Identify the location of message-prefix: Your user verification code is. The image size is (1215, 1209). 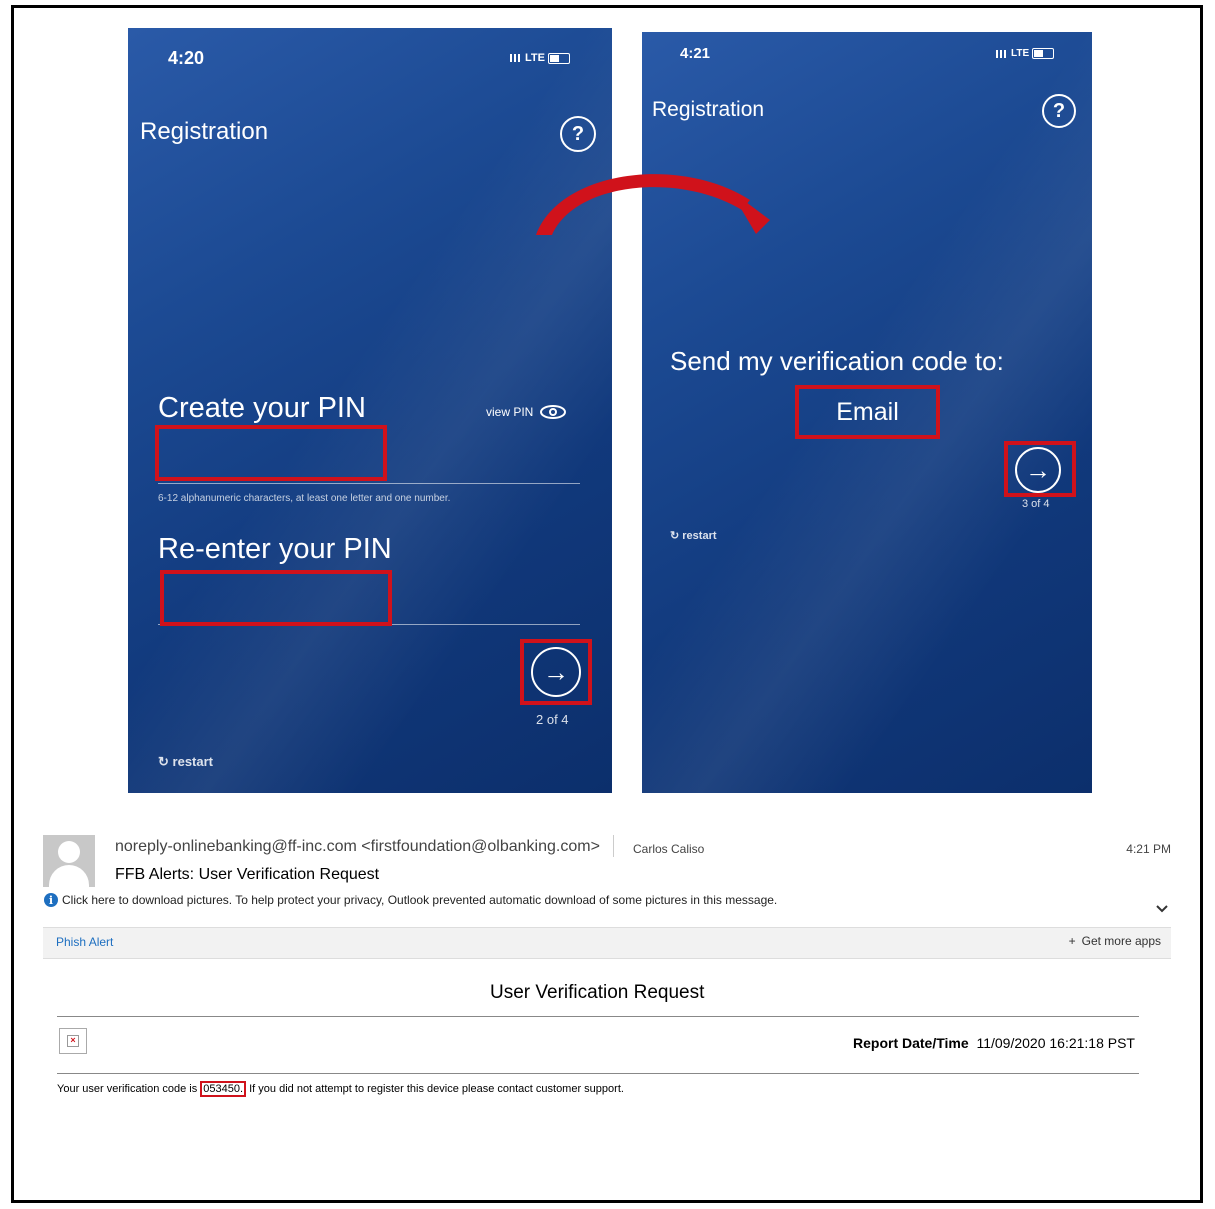
(127, 1089).